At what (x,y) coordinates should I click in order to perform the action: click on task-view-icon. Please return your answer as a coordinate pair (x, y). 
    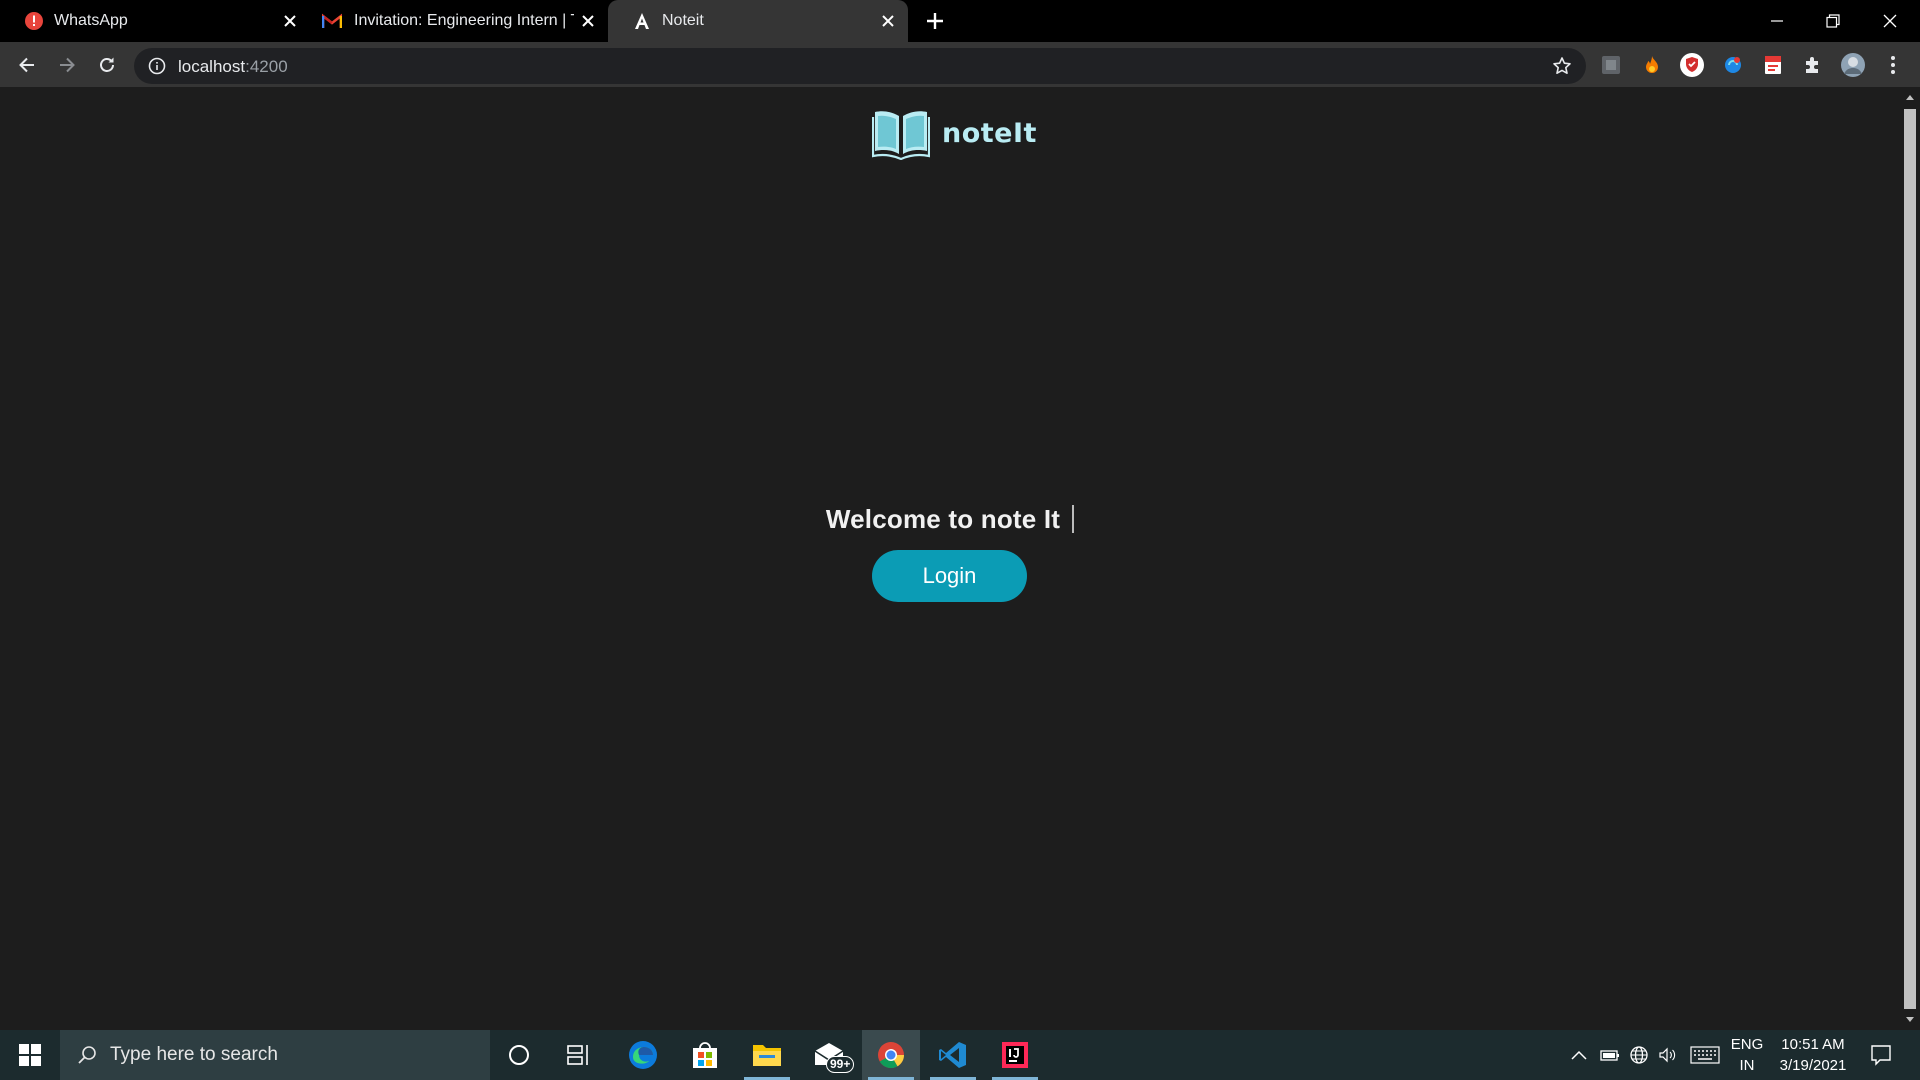
    Looking at the image, I should click on (577, 1055).